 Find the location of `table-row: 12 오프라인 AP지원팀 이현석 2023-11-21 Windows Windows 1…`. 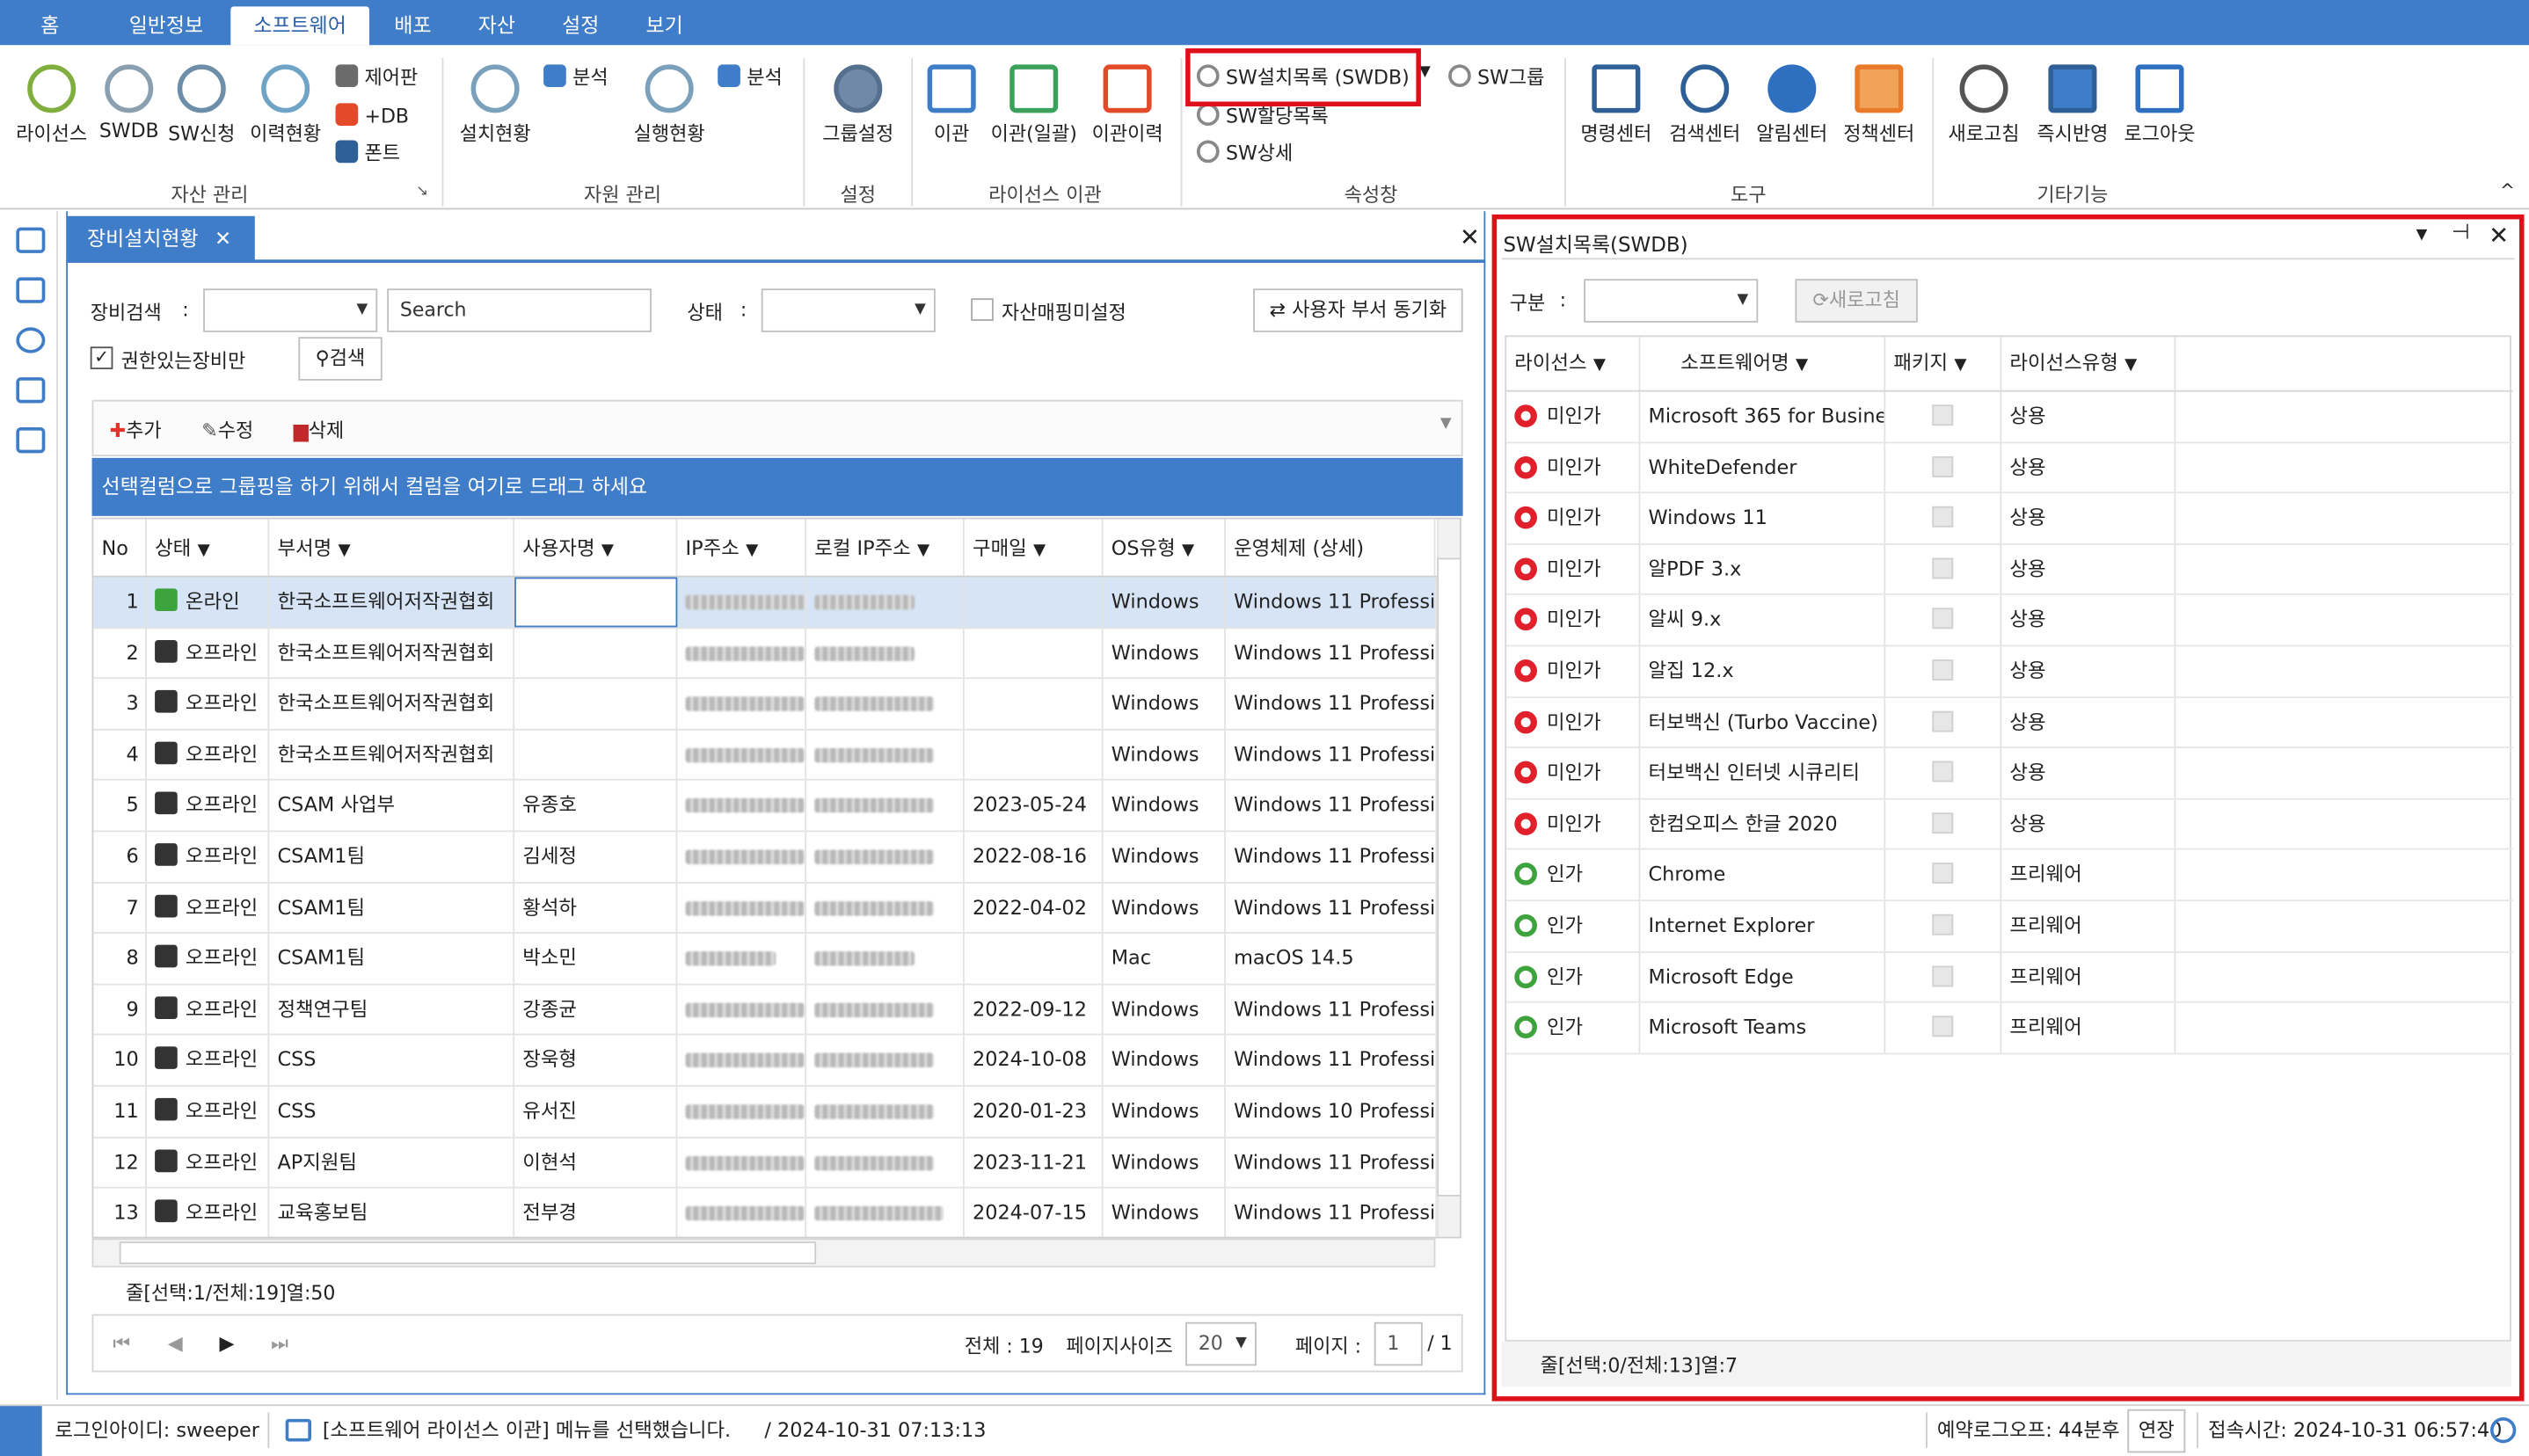

table-row: 12 오프라인 AP지원팀 이현석 2023-11-21 Windows Windows 1… is located at coordinates (777, 1163).